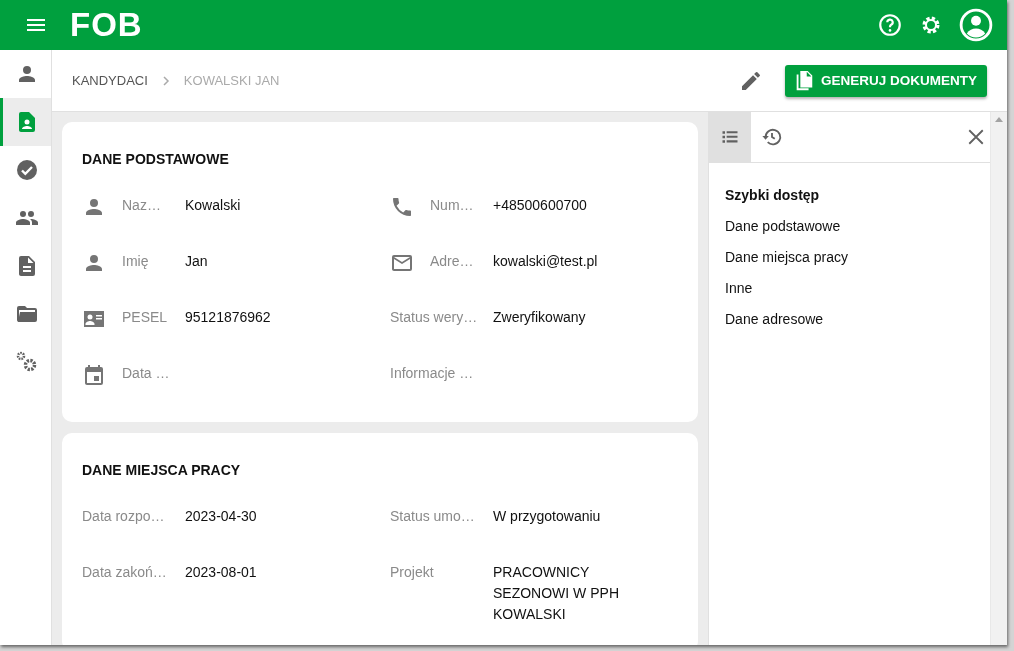  I want to click on field-value: Kowalski, so click(213, 205).